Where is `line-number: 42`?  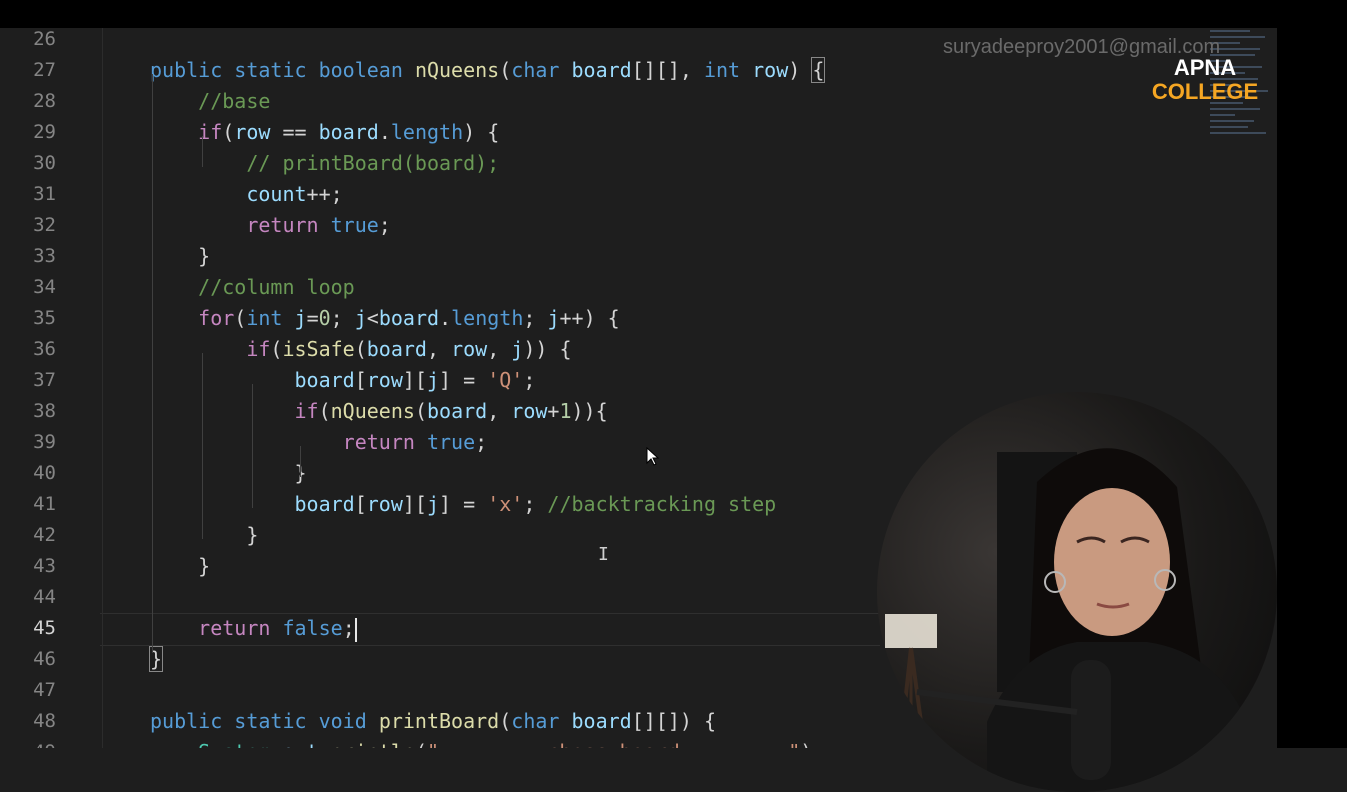 line-number: 42 is located at coordinates (44, 535).